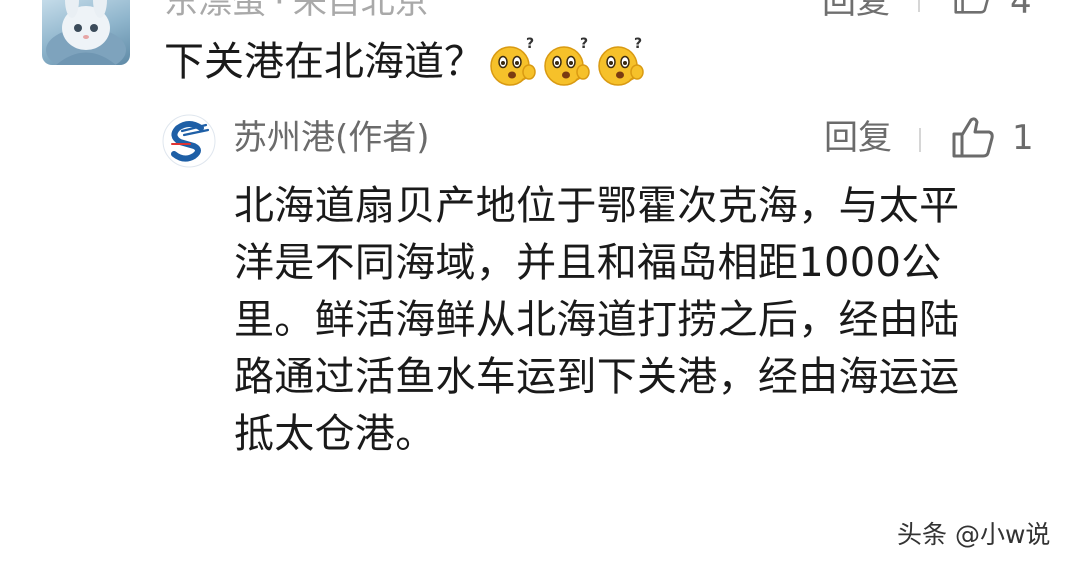  What do you see at coordinates (324, 62) in the screenshot?
I see `comment-text: 下关港在北海道？` at bounding box center [324, 62].